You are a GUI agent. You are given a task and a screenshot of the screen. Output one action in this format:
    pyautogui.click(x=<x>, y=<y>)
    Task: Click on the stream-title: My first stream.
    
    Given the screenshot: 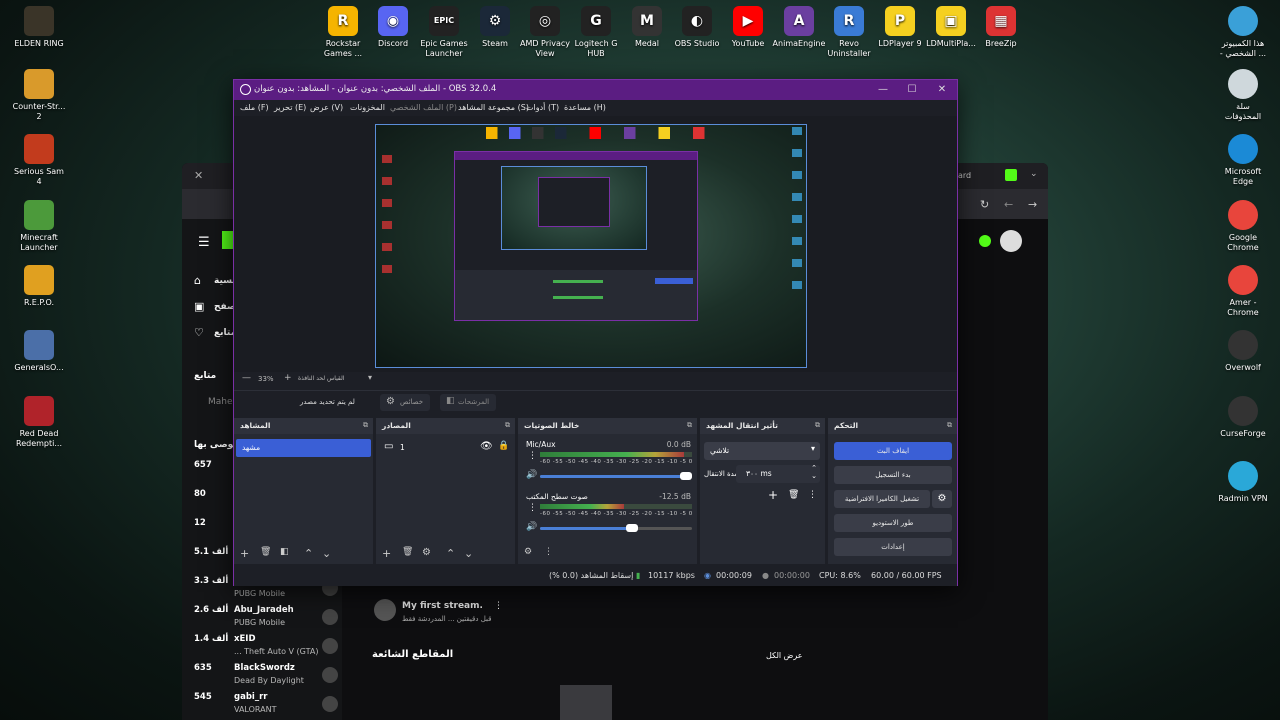 What is the action you would take?
    pyautogui.click(x=442, y=606)
    